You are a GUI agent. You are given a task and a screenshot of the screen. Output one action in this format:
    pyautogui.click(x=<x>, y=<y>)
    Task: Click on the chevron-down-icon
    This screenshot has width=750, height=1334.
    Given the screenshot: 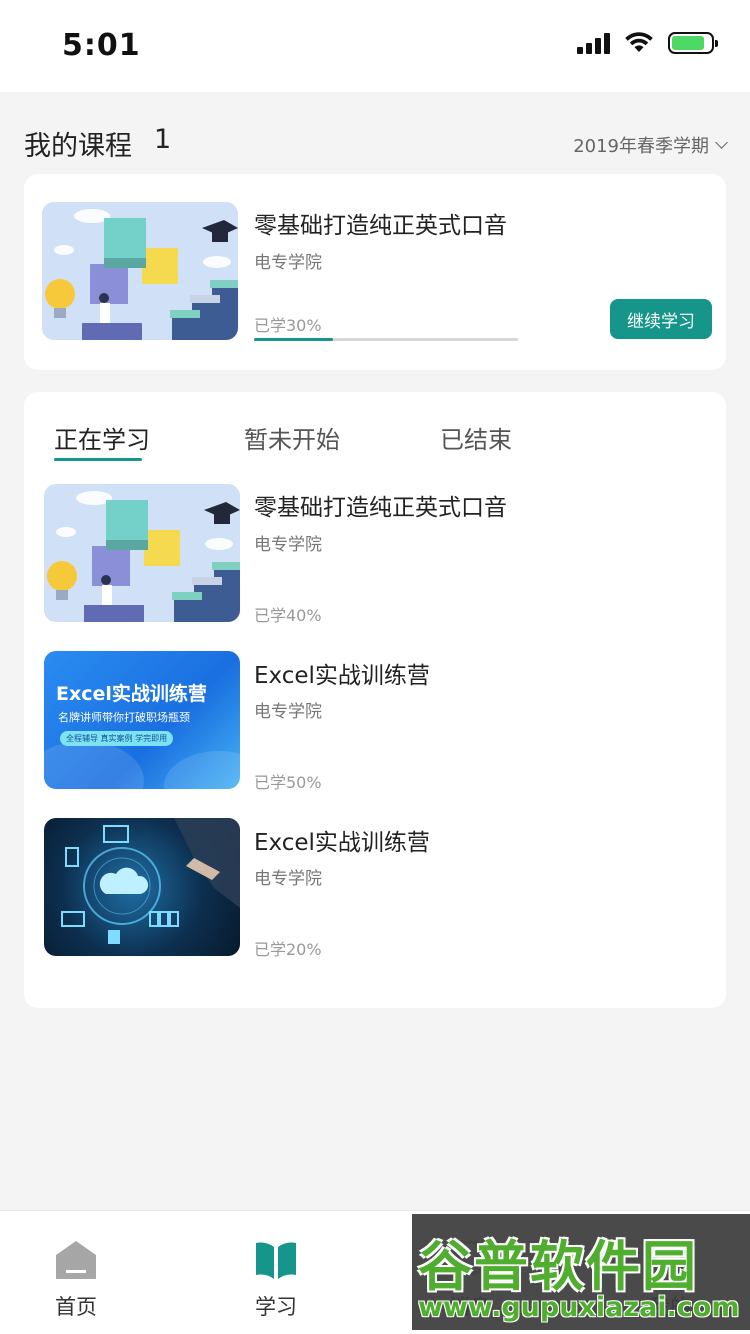 What is the action you would take?
    pyautogui.click(x=721, y=142)
    